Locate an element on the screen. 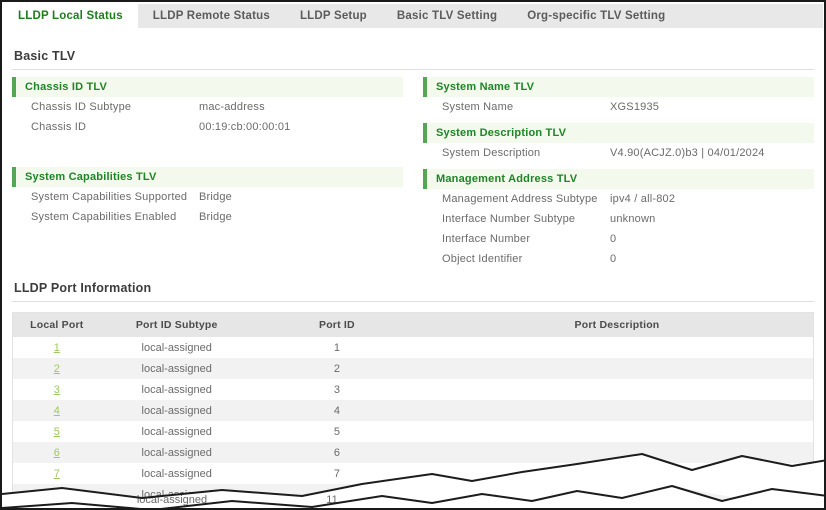 The image size is (826, 510). port-table-row: 3 local-assigned 3 is located at coordinates (413, 389).